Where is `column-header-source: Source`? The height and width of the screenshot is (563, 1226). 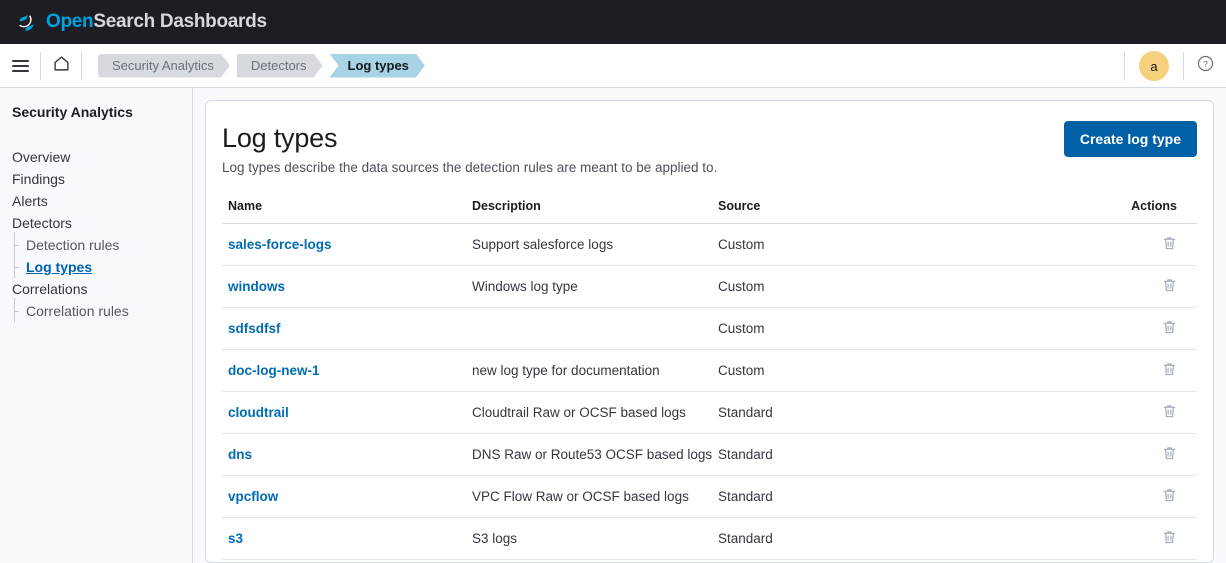
column-header-source: Source is located at coordinates (897, 211).